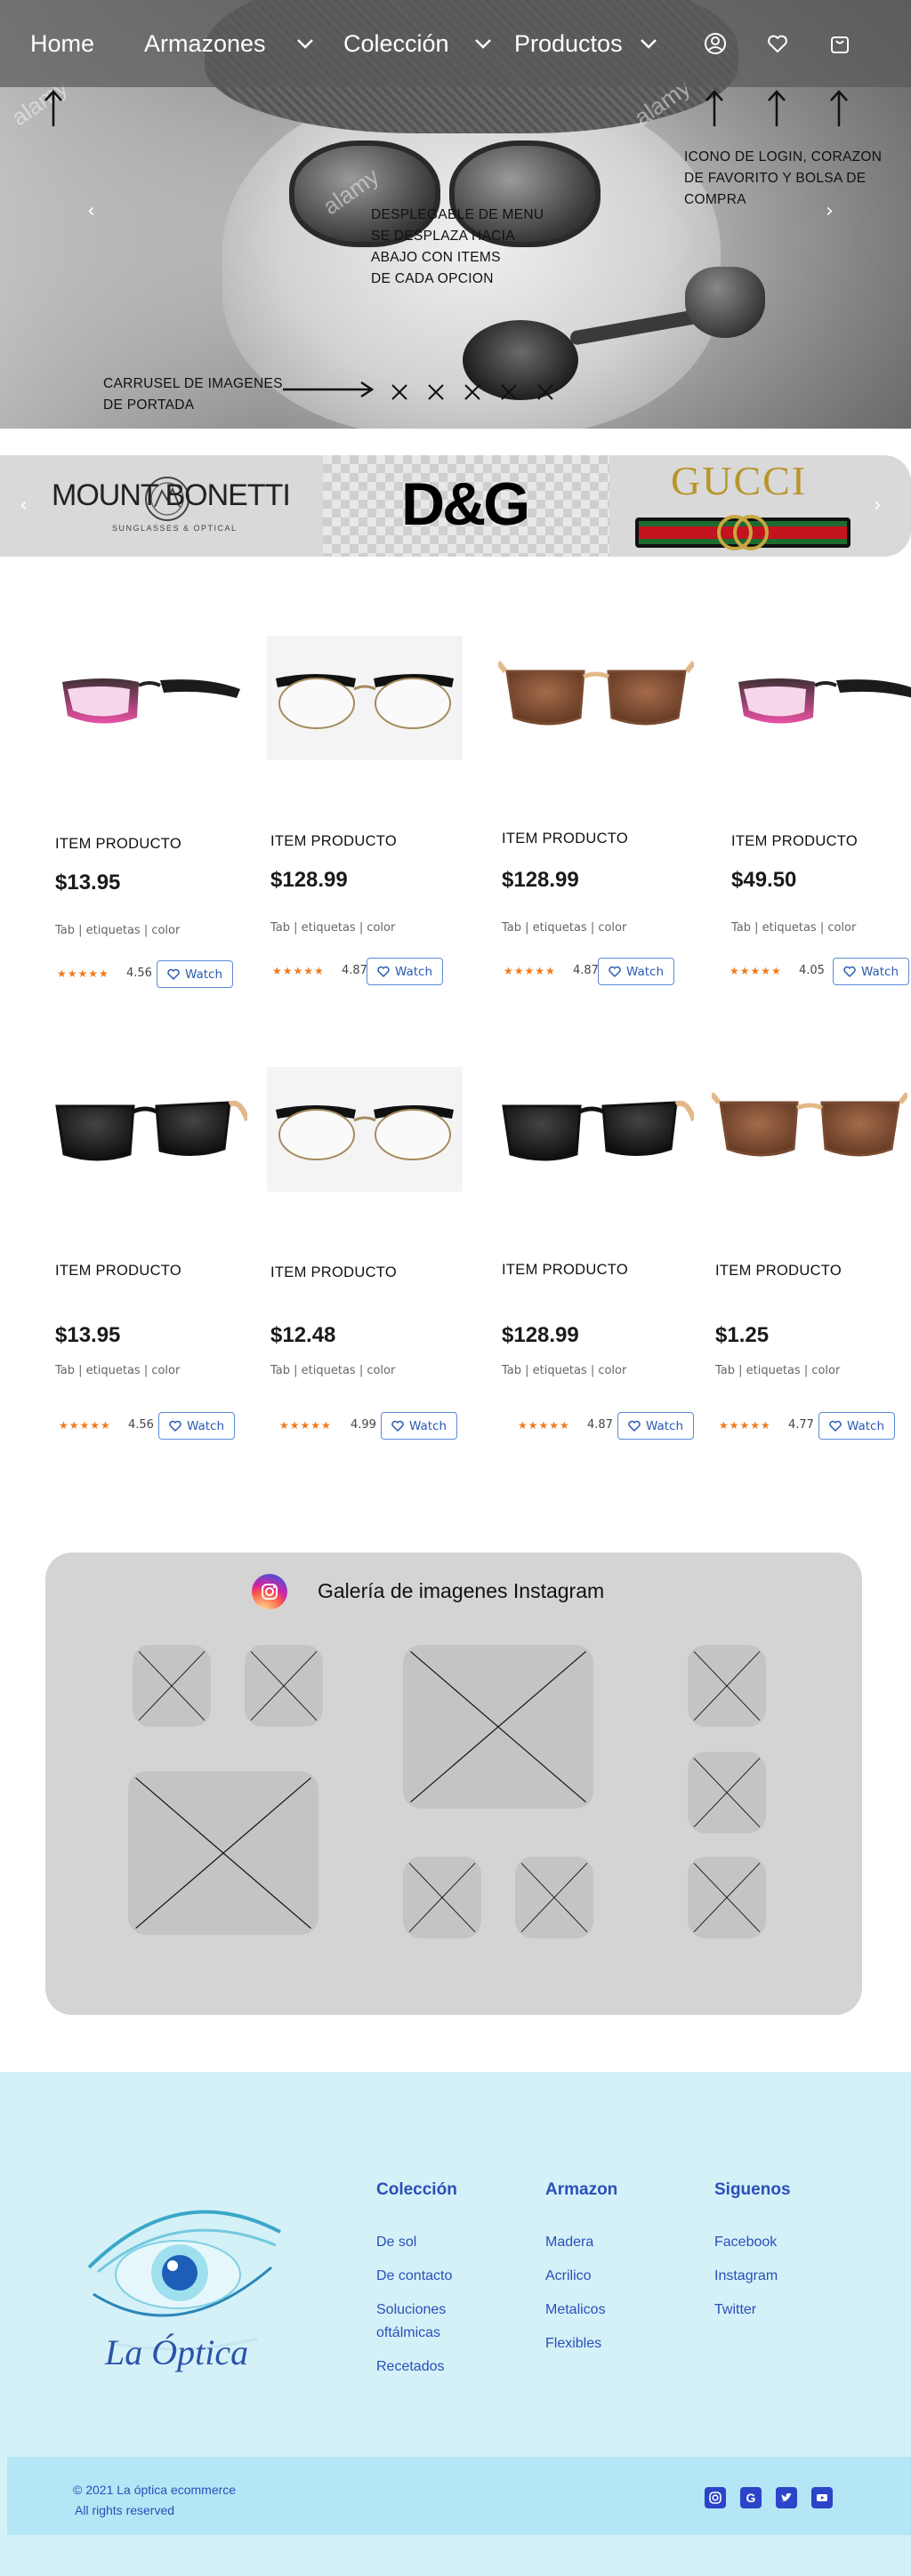  What do you see at coordinates (833, 211) in the screenshot?
I see `carousel-next-button: ›` at bounding box center [833, 211].